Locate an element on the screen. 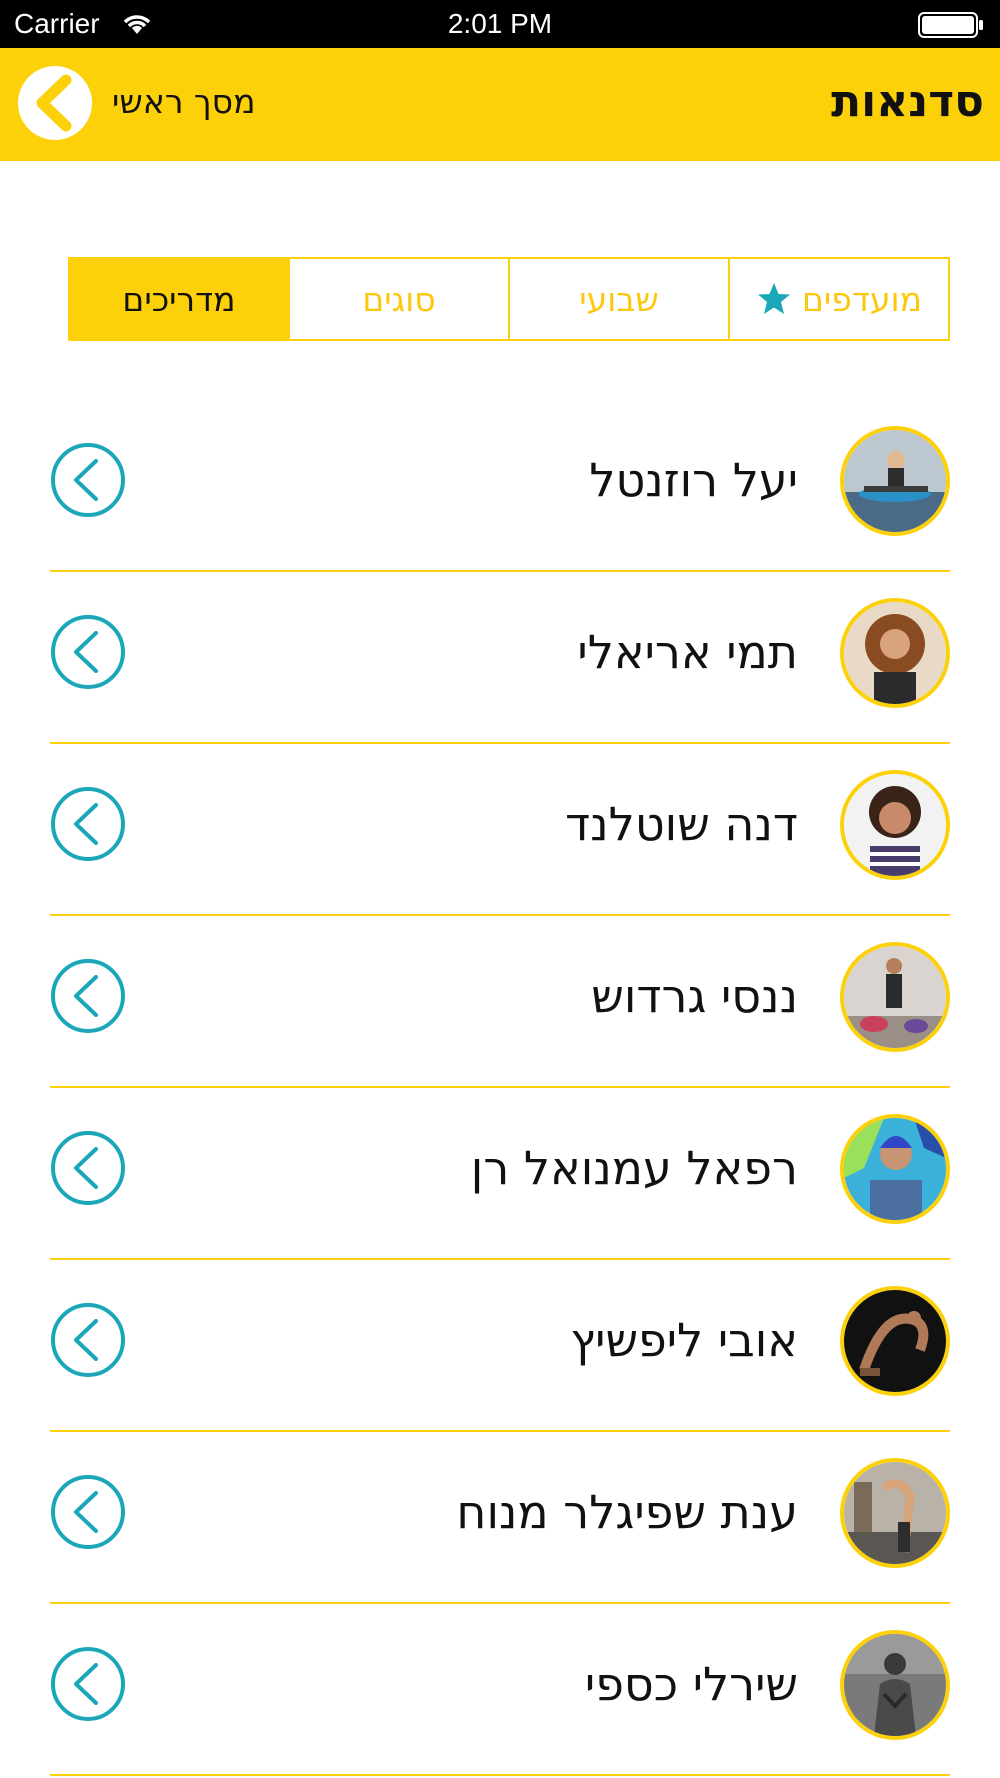  tab-bar: מדריכים סוגים שבועי מועדפים is located at coordinates (509, 299).